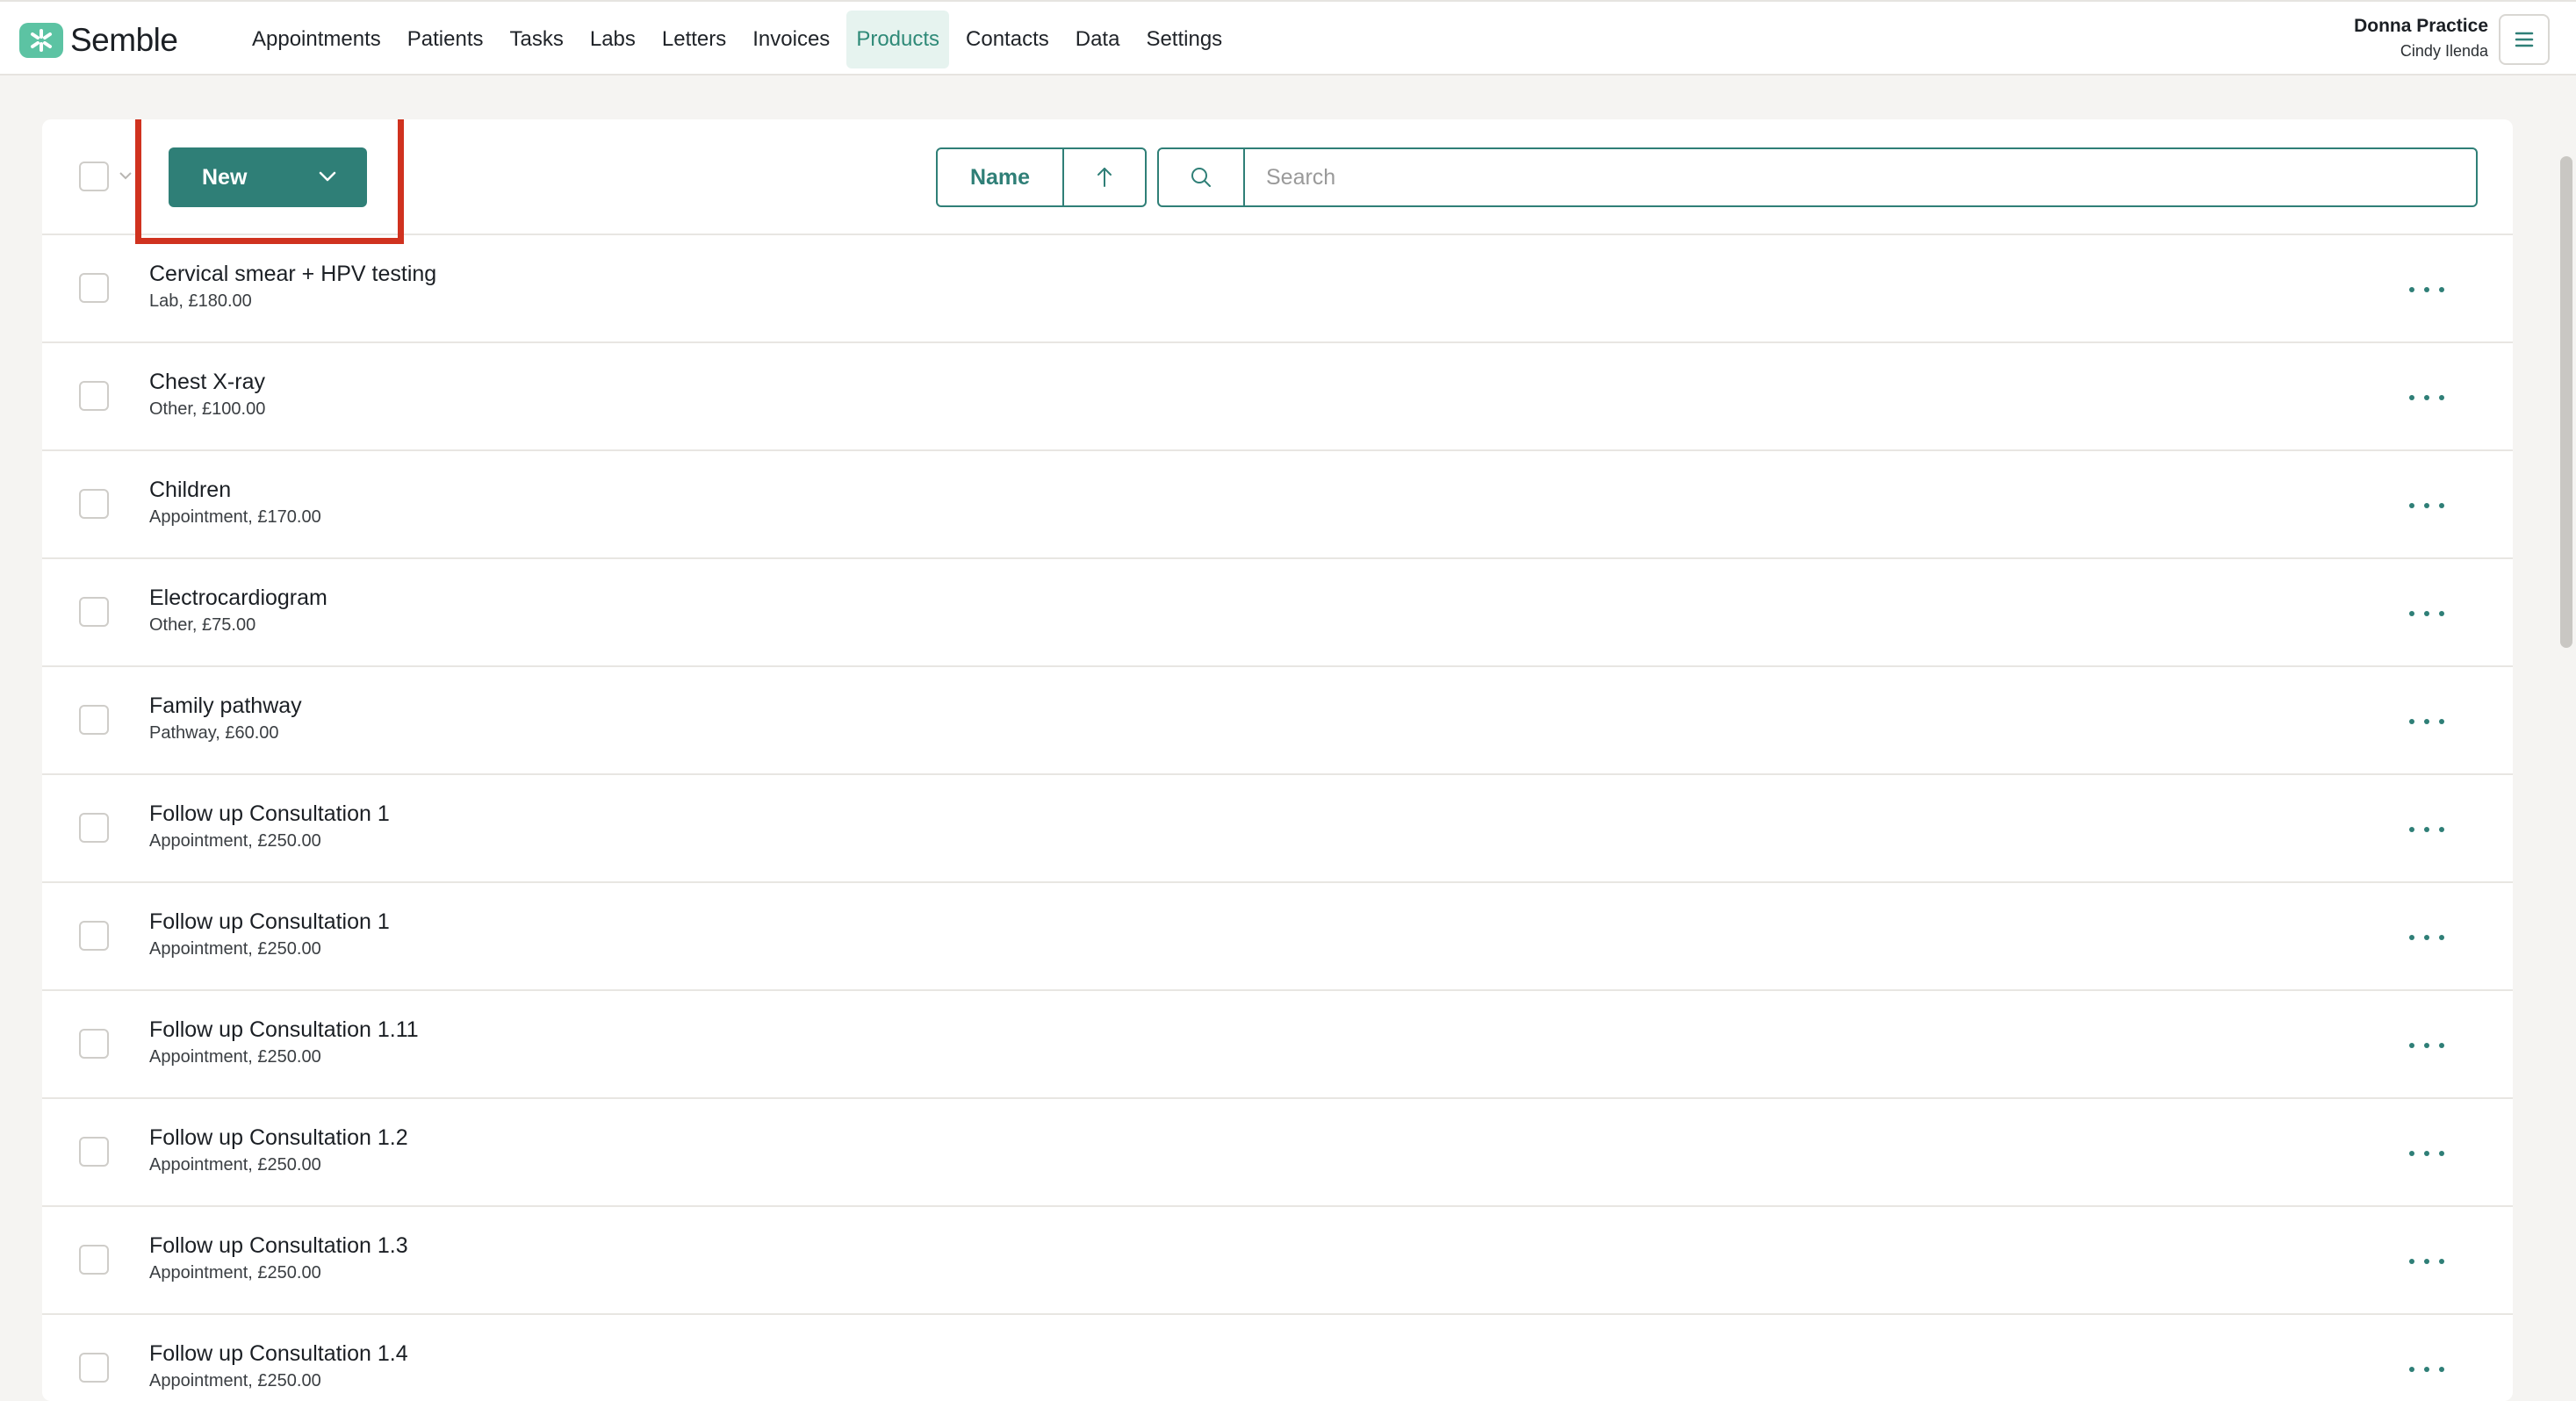  Describe the element at coordinates (94, 176) in the screenshot. I see `select-all-checkbox` at that location.